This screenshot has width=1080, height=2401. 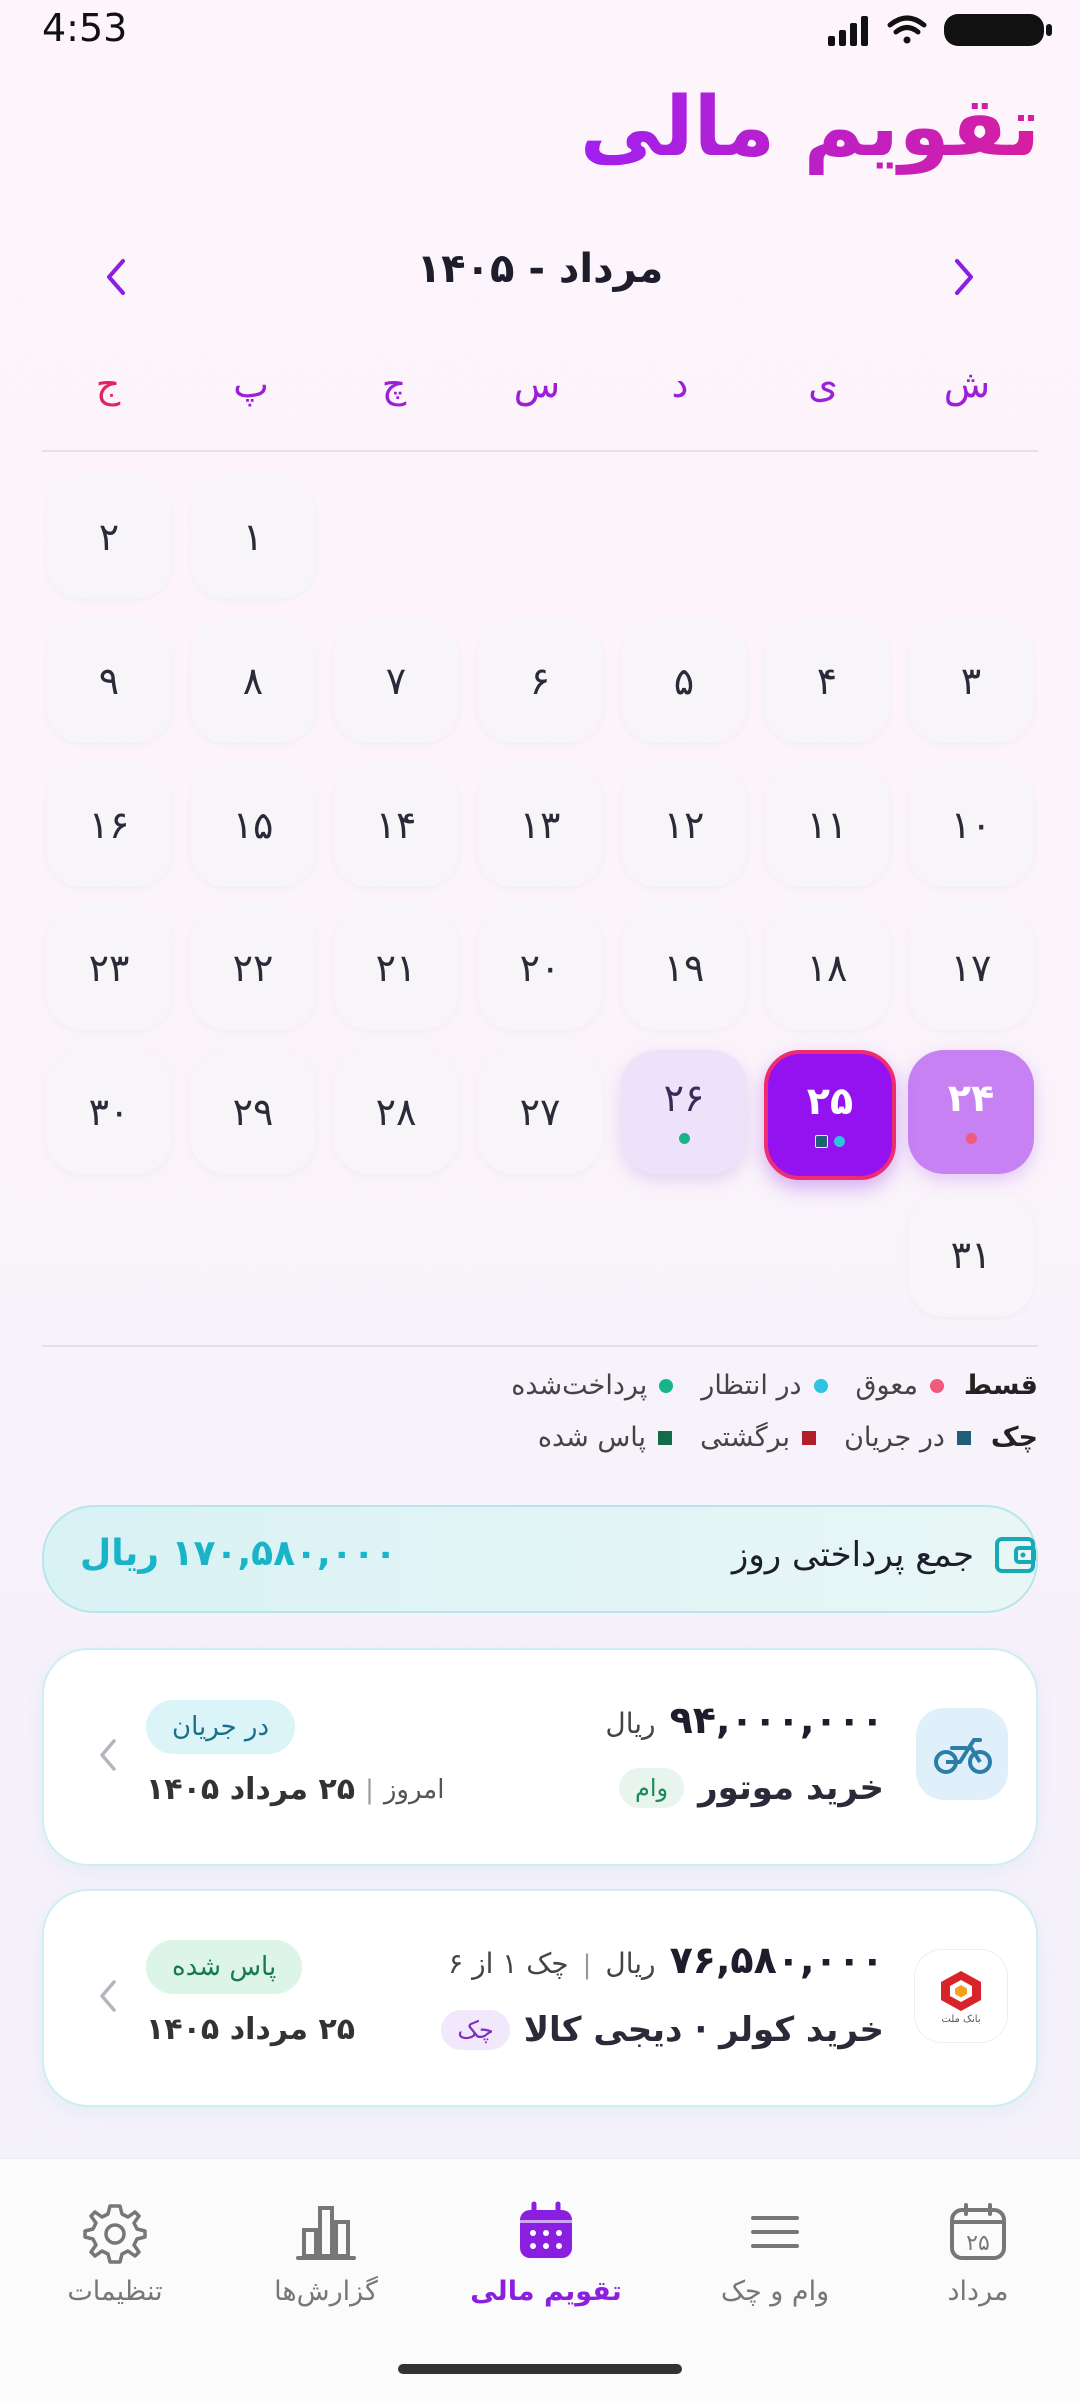 What do you see at coordinates (630, 1963) in the screenshot?
I see `currency-unit: ریال` at bounding box center [630, 1963].